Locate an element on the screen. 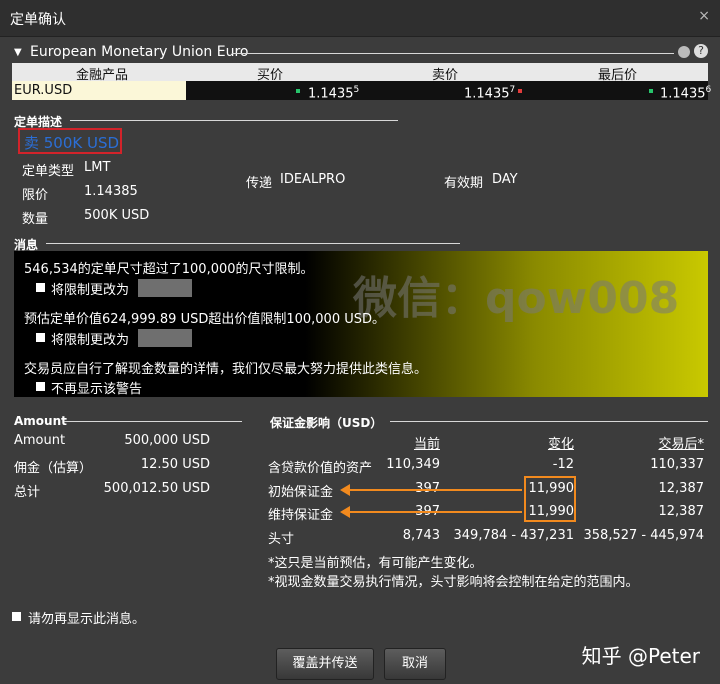 The width and height of the screenshot is (720, 684). tif-label: 有效期 is located at coordinates (464, 183).